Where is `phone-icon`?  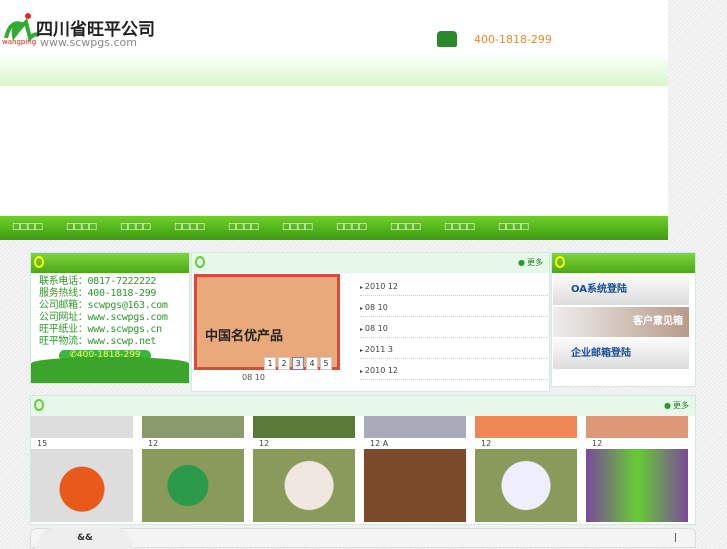
phone-icon is located at coordinates (447, 39).